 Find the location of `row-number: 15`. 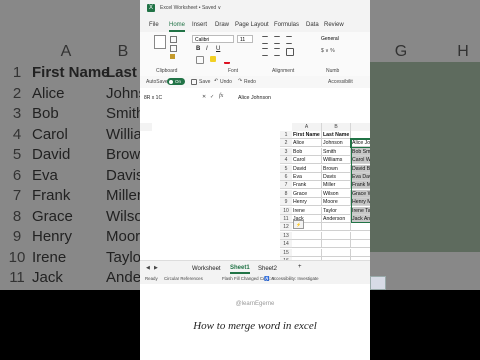

row-number: 15 is located at coordinates (286, 252).